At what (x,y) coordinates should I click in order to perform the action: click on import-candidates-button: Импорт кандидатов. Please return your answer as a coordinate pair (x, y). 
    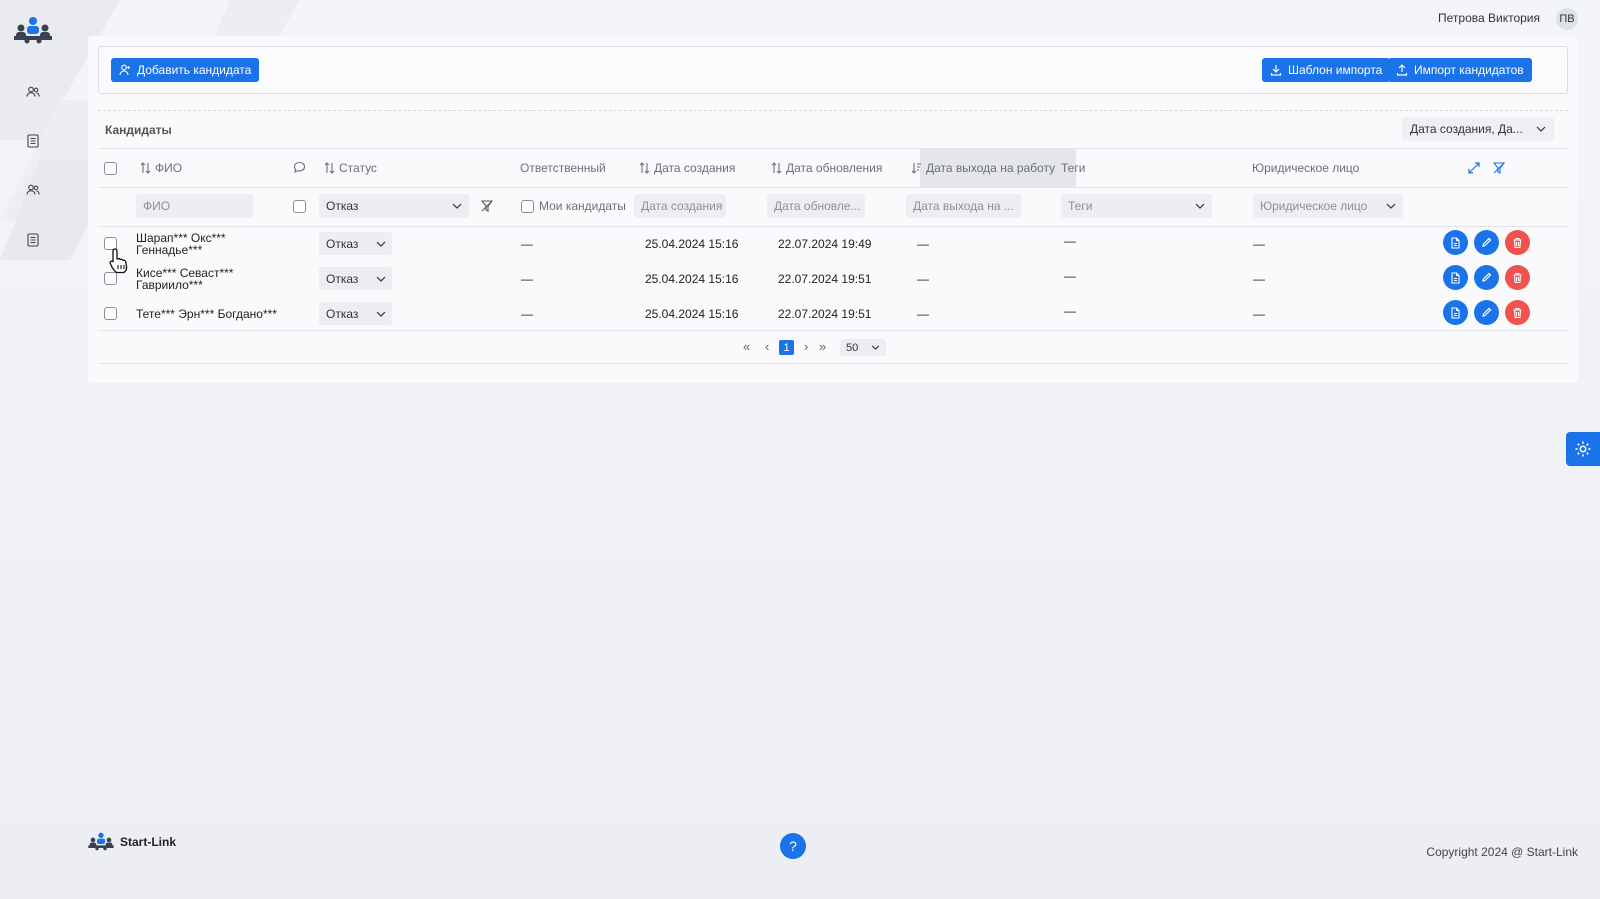
    Looking at the image, I should click on (1460, 70).